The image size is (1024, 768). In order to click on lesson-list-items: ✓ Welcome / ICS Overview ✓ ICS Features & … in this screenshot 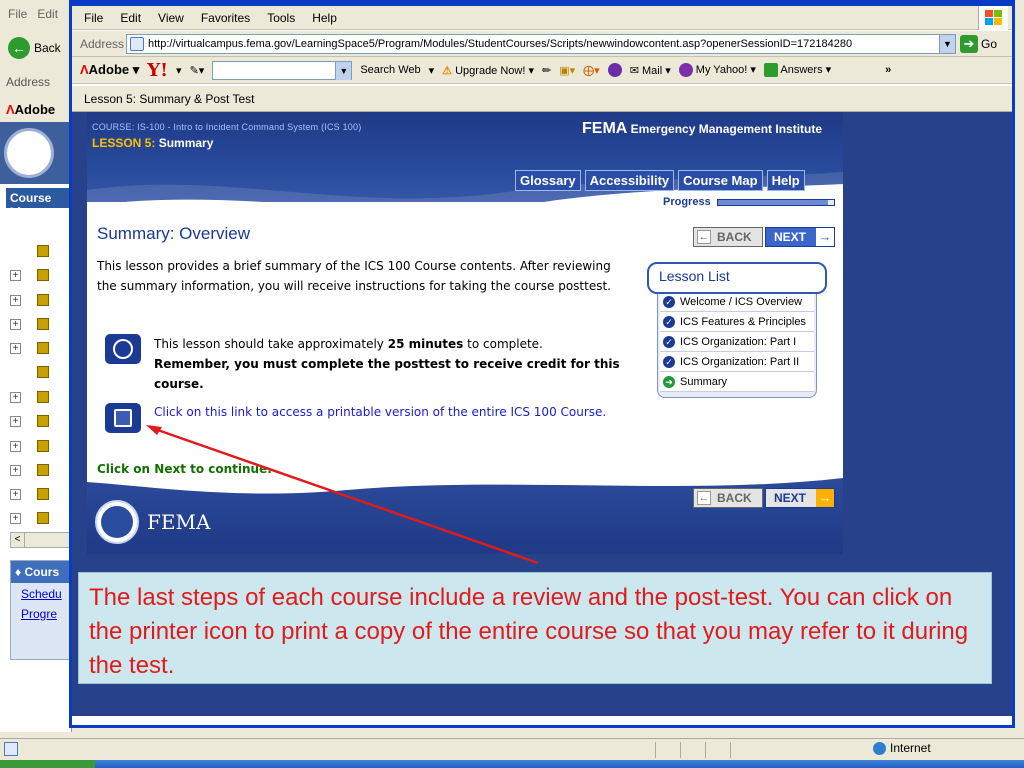, I will do `click(737, 343)`.